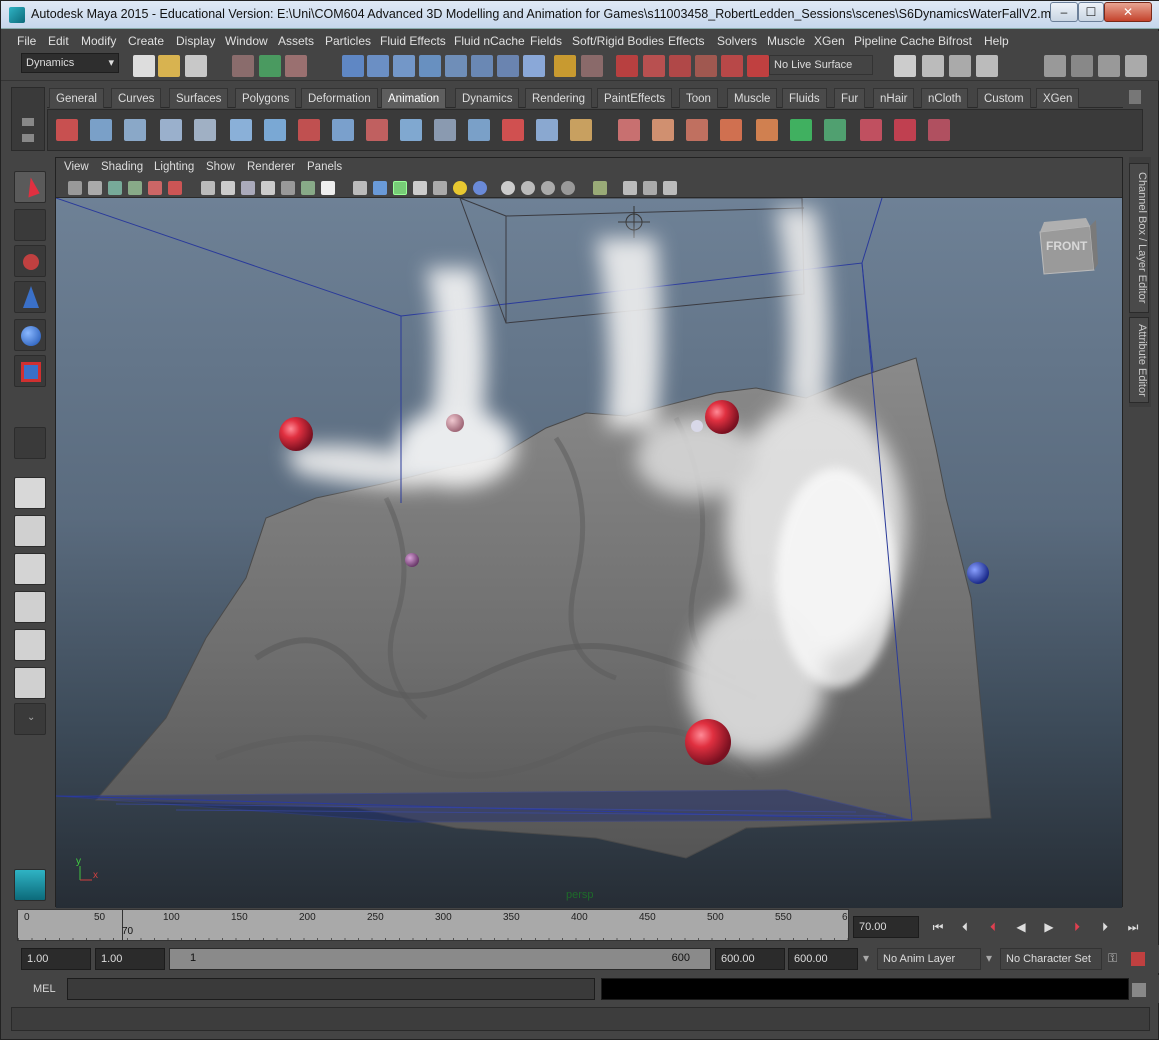 This screenshot has width=1159, height=1040. I want to click on sidebar-toggle-icon, so click(1055, 66).